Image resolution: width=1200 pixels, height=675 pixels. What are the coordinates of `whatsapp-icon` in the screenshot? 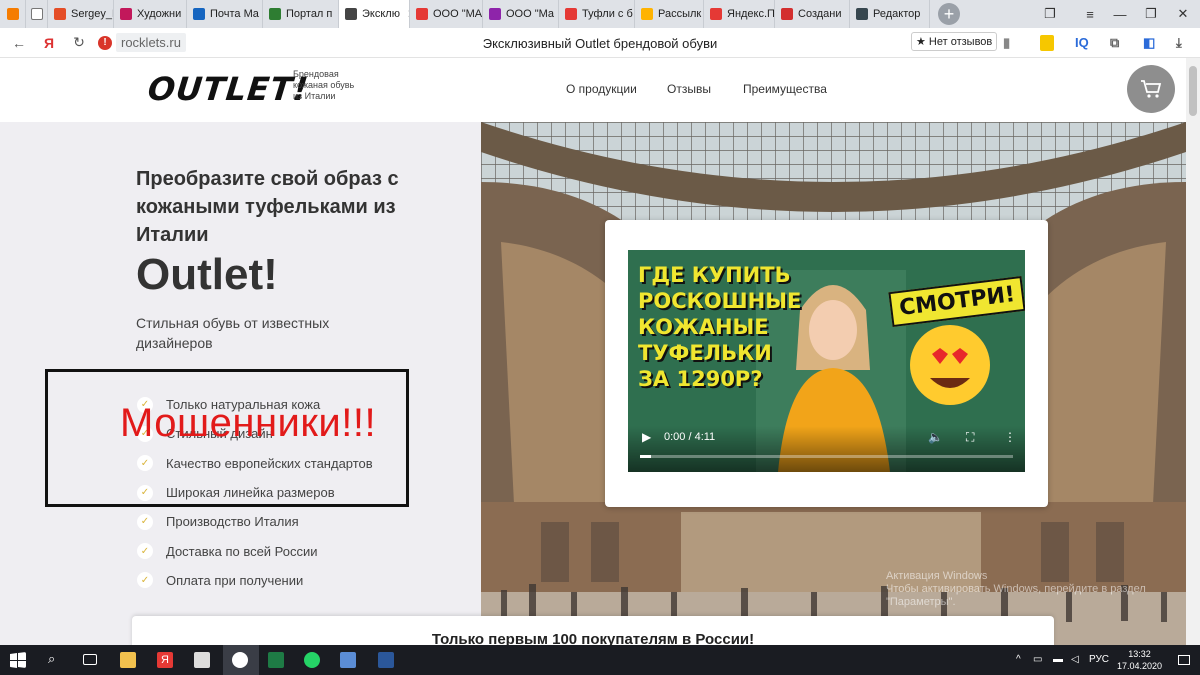 It's located at (312, 660).